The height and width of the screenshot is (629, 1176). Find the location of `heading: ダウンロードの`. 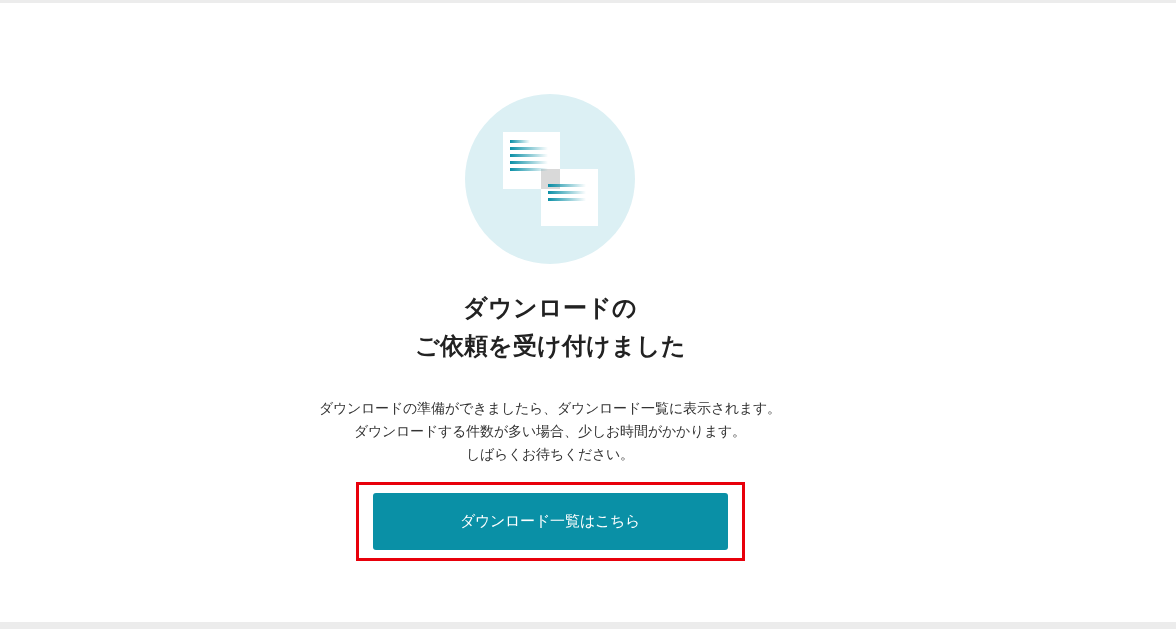

heading: ダウンロードの is located at coordinates (550, 308).